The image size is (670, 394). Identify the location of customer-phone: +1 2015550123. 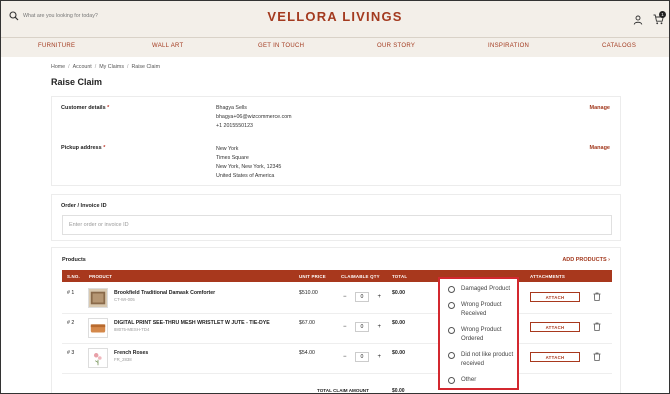
(234, 126).